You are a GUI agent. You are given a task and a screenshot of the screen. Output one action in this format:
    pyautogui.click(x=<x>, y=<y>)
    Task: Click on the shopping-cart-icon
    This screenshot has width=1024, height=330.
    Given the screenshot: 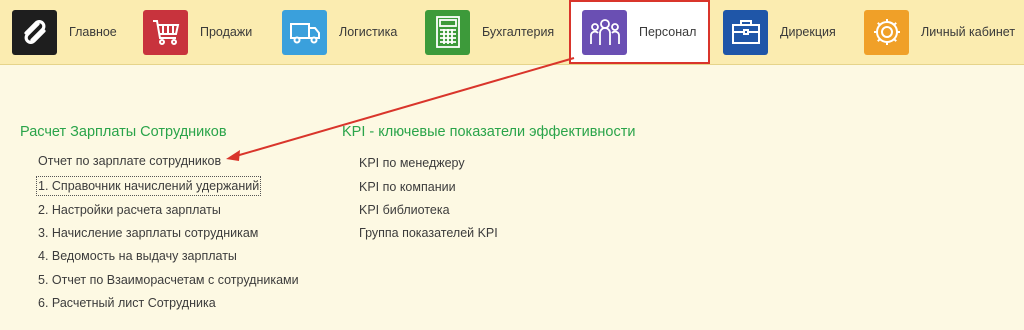 What is the action you would take?
    pyautogui.click(x=165, y=32)
    